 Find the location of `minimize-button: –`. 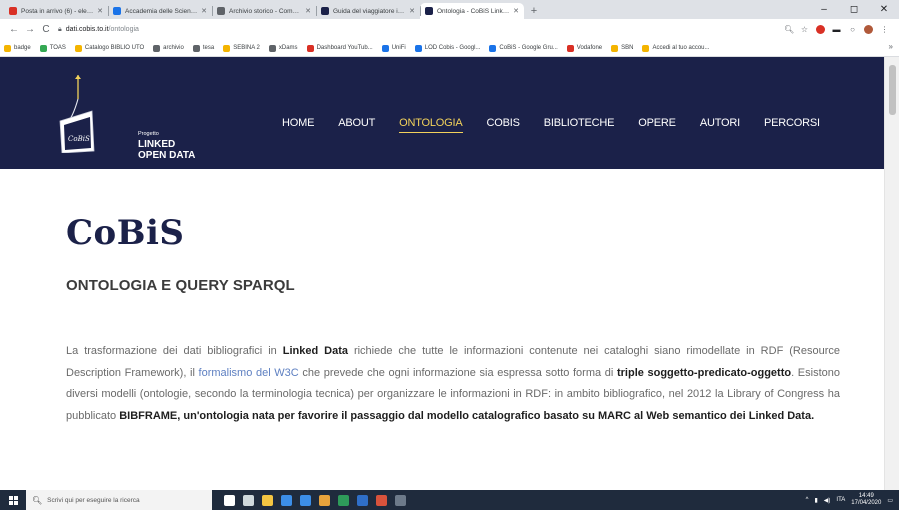

minimize-button: – is located at coordinates (824, 9).